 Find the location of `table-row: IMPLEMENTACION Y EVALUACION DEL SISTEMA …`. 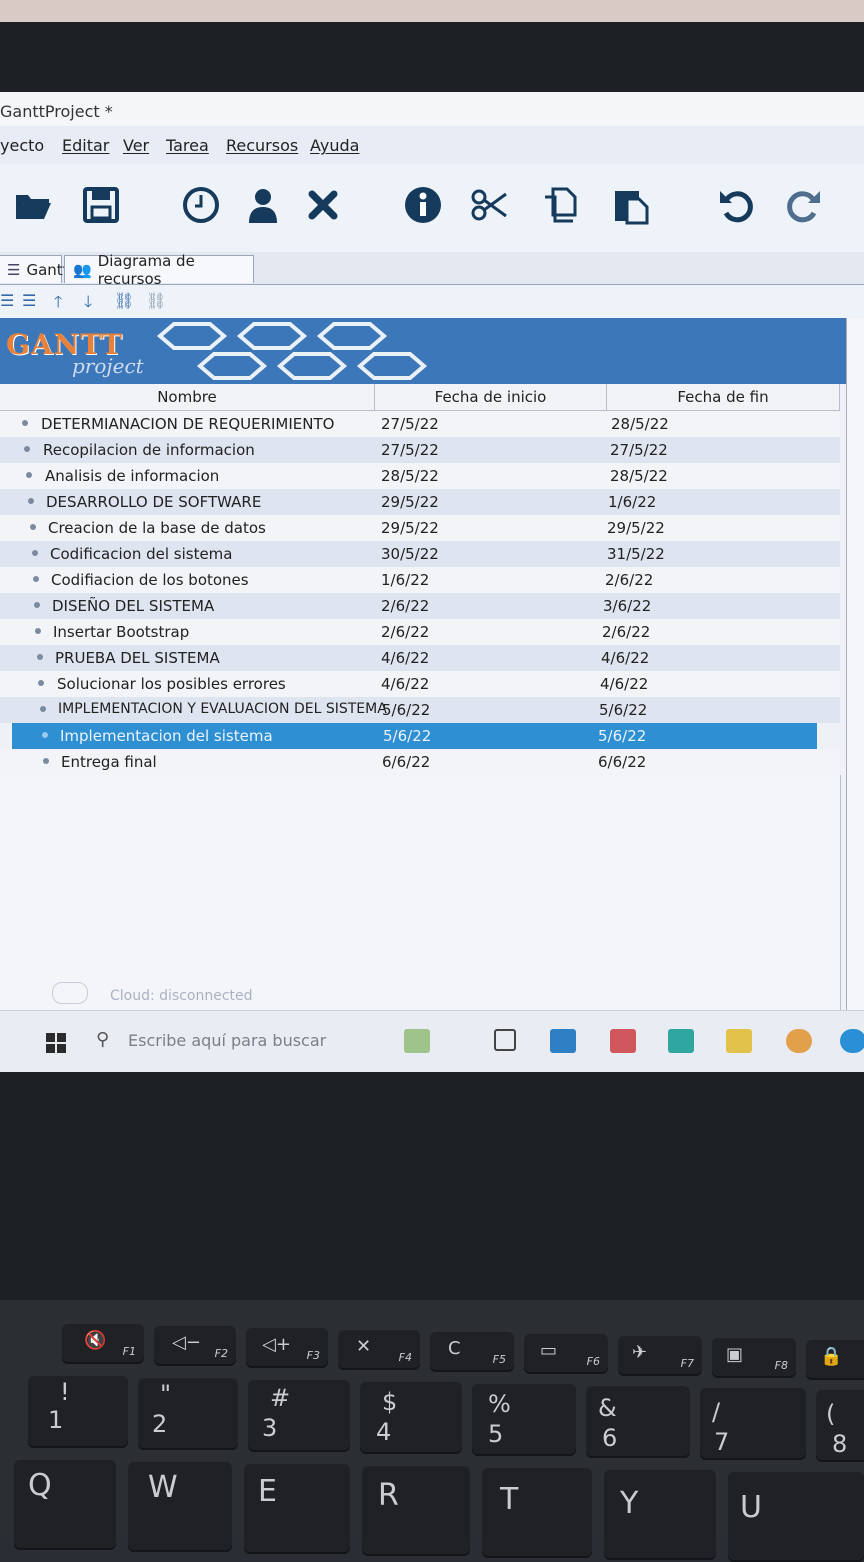

table-row: IMPLEMENTACION Y EVALUACION DEL SISTEMA … is located at coordinates (420, 710).